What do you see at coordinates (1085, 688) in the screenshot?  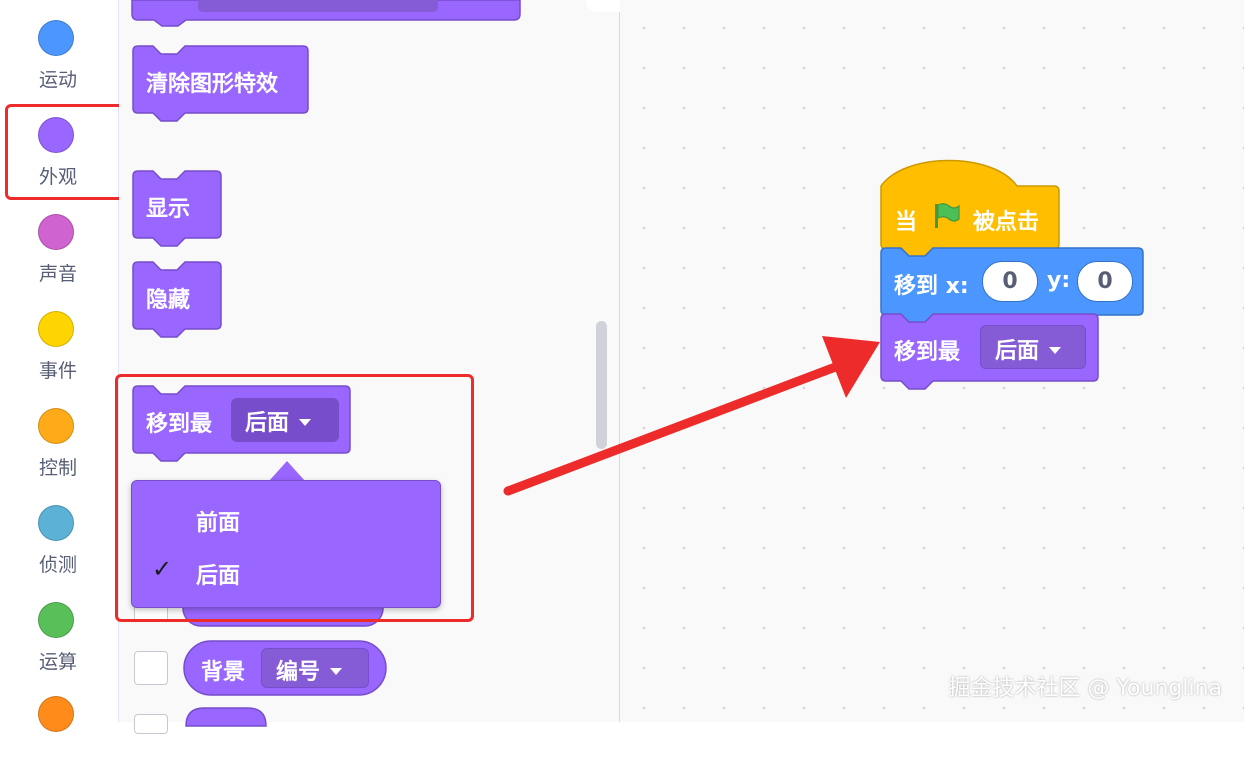 I see `watermark: 掘金技术社区 @ Younglina` at bounding box center [1085, 688].